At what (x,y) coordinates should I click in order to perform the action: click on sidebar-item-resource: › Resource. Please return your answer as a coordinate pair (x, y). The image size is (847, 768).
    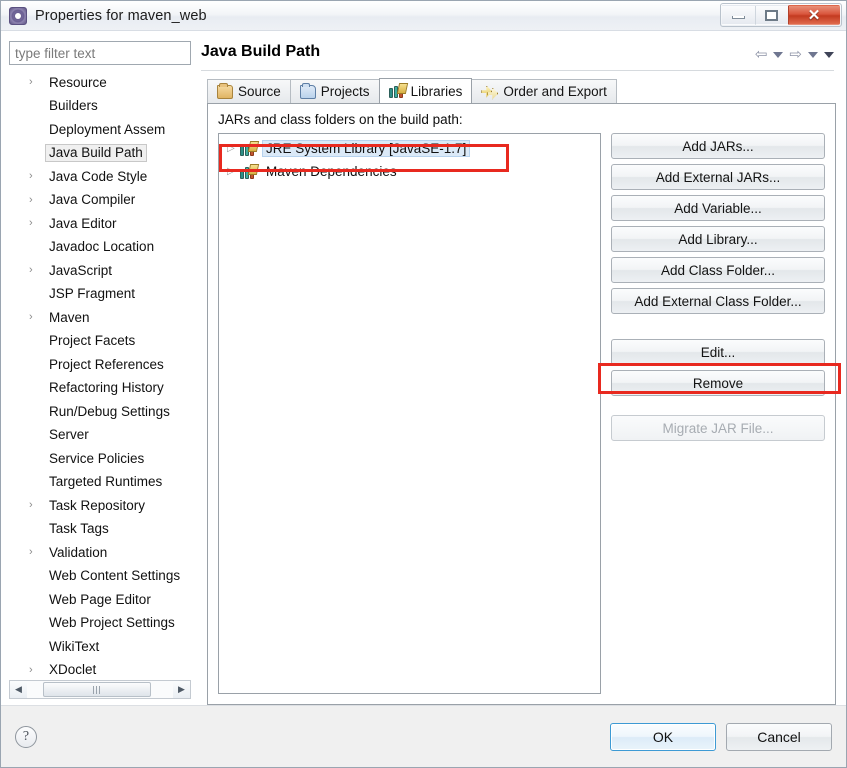
    Looking at the image, I should click on (100, 83).